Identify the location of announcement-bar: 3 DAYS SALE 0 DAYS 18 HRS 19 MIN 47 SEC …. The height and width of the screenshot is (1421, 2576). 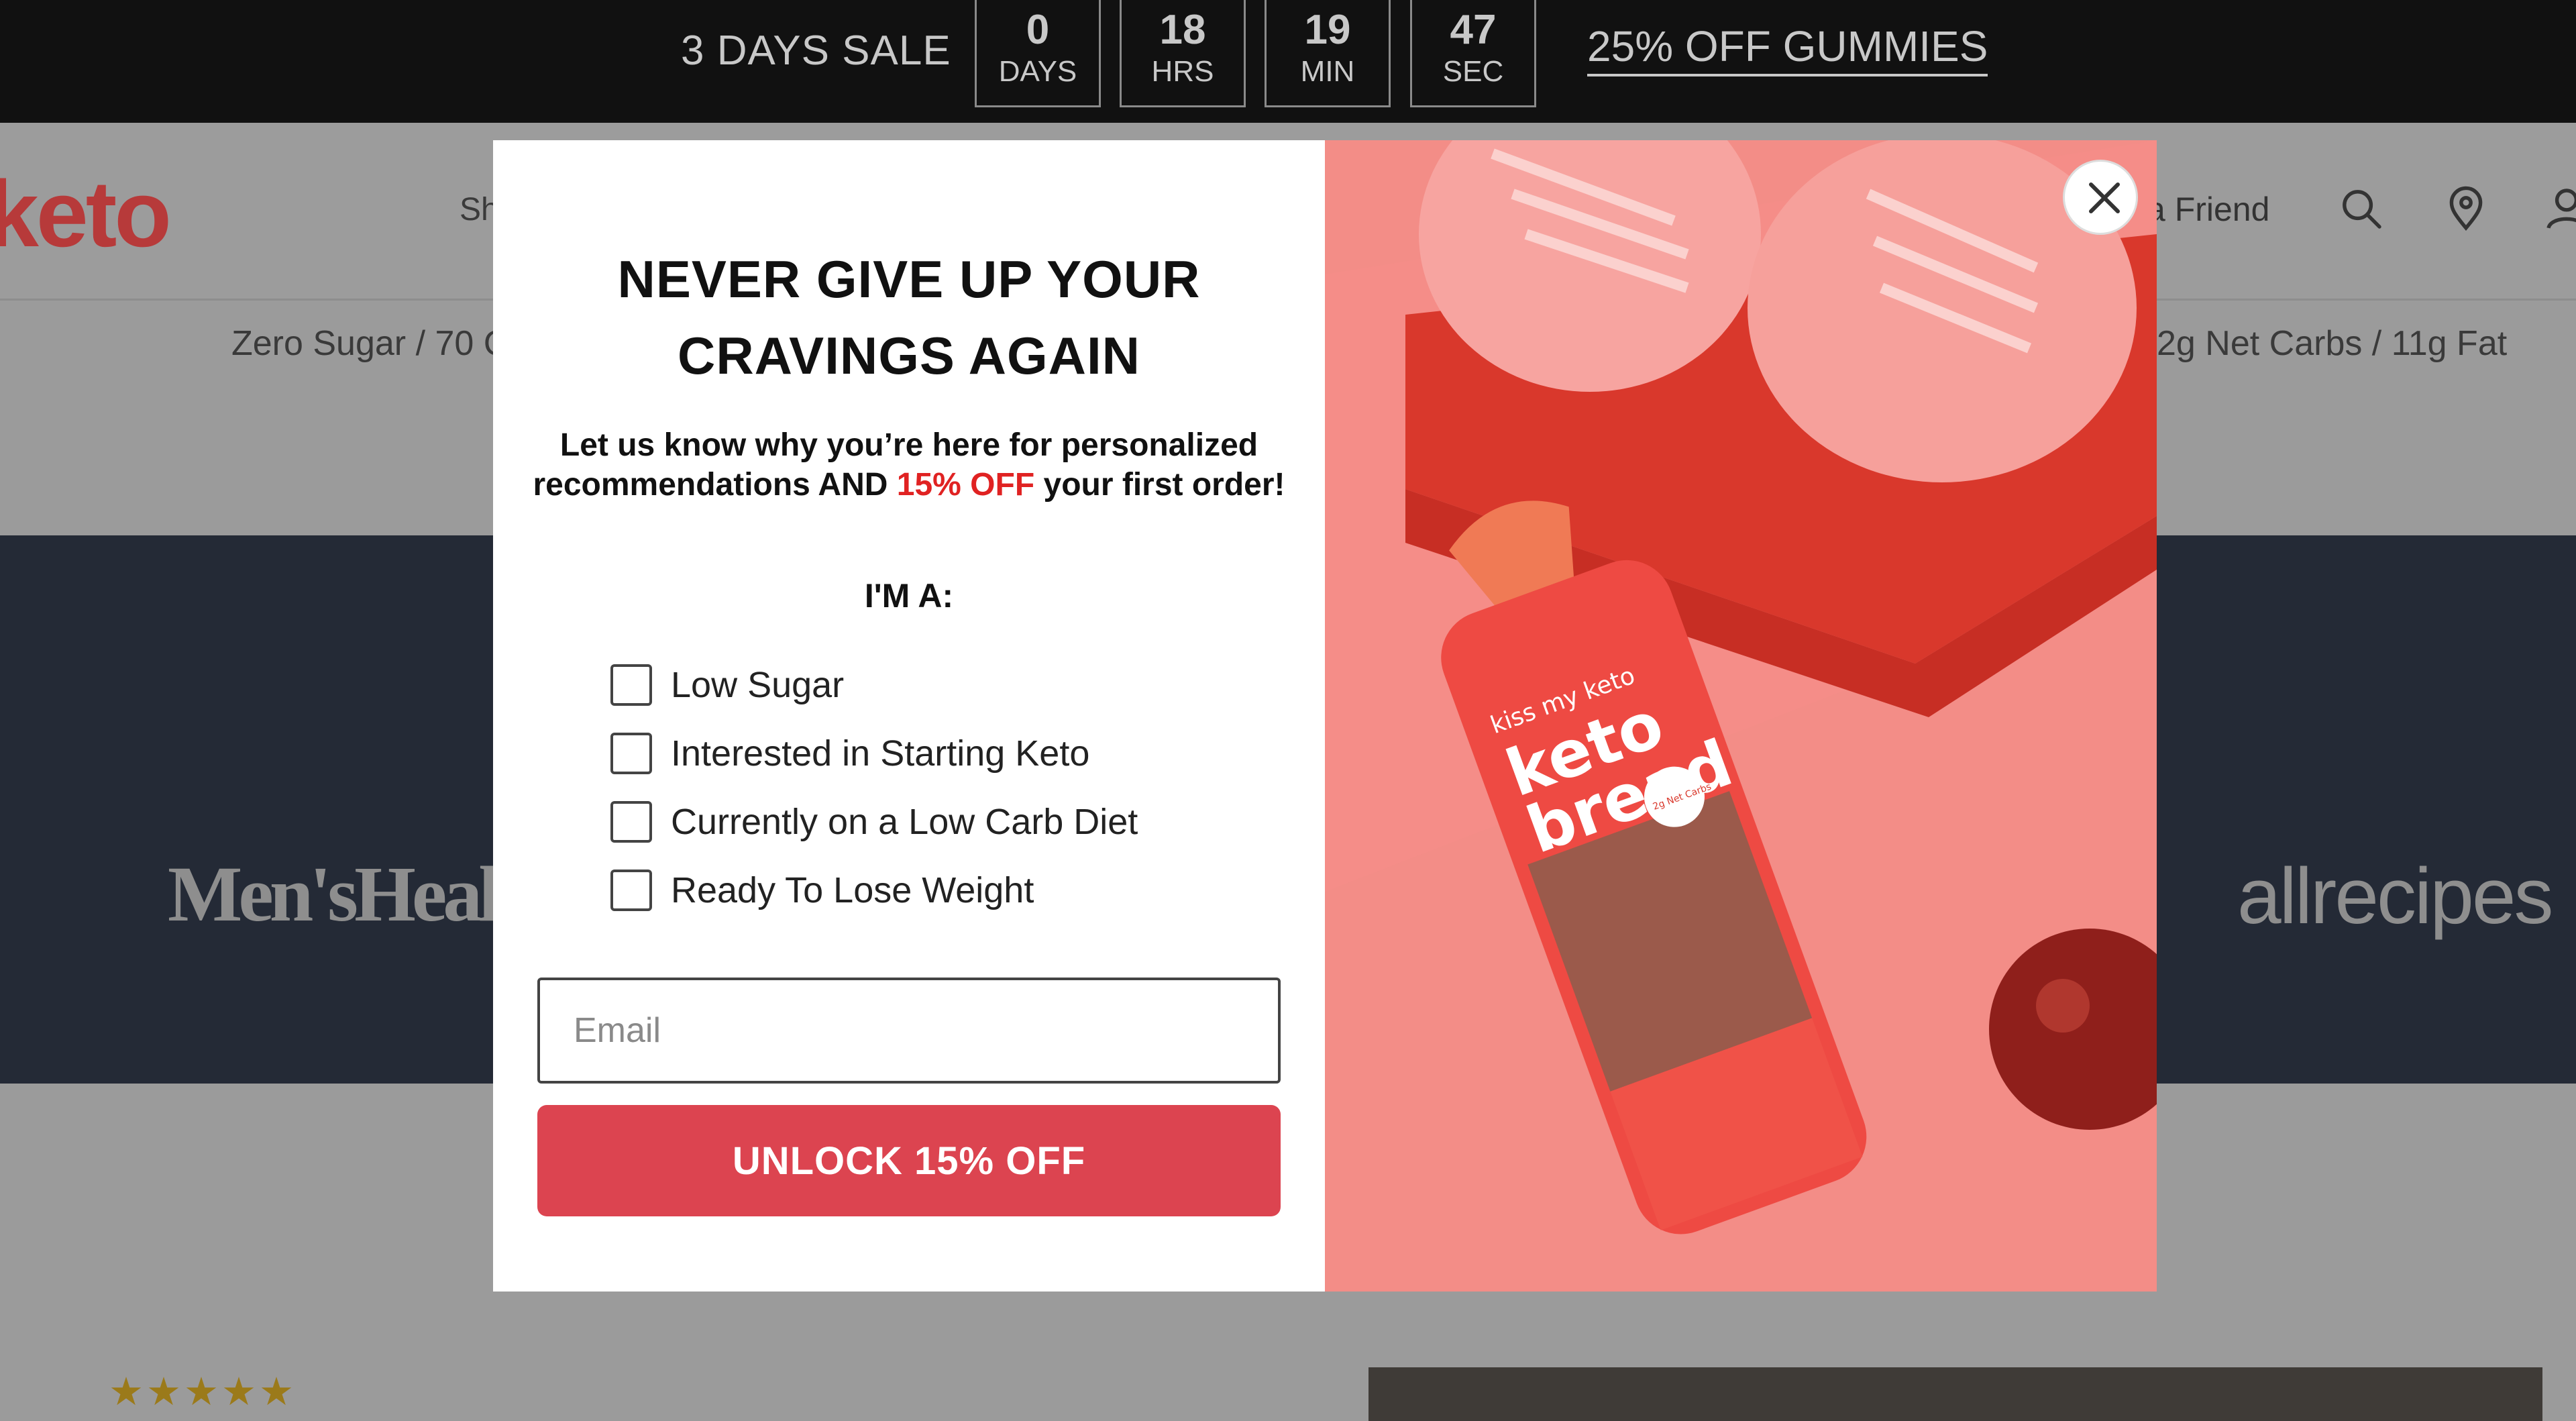
(1288, 61).